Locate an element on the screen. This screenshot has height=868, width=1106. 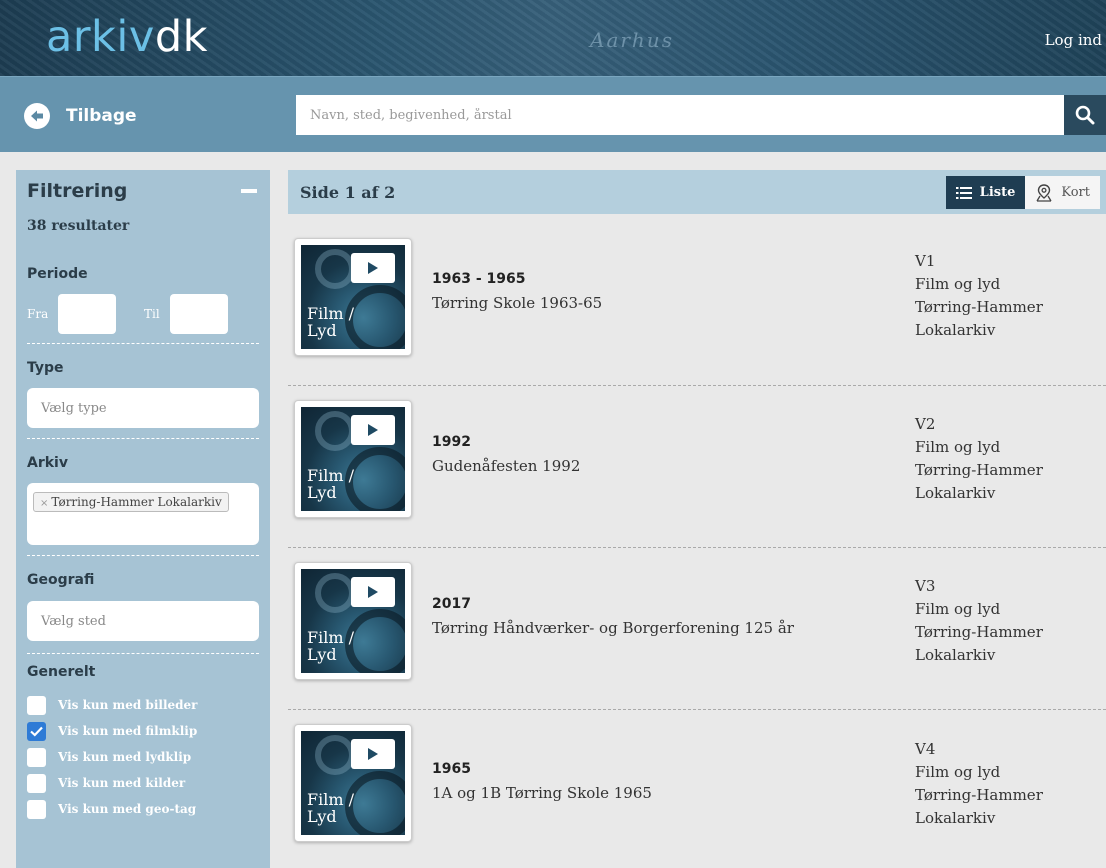
view-toggle: Liste Kort is located at coordinates (1022, 192).